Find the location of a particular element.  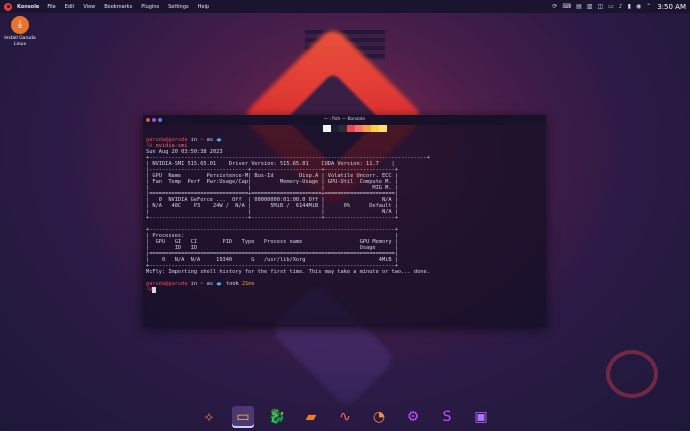

command-duration: 21ms is located at coordinates (248, 284).